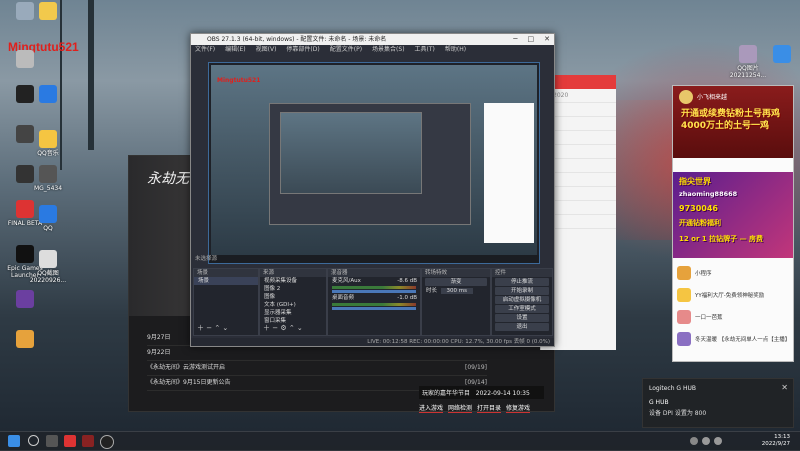  I want to click on preview-username: Mingtutu521, so click(239, 80).